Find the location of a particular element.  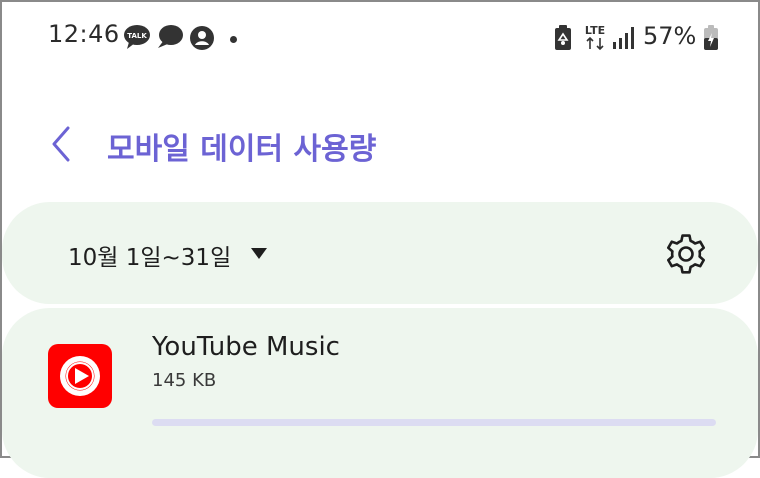

battery-saver-icon is located at coordinates (563, 37).